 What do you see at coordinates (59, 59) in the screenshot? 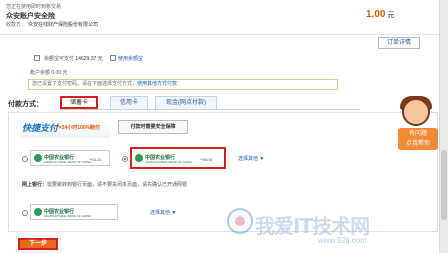
I see `balance-label: 余额宝可支付` at bounding box center [59, 59].